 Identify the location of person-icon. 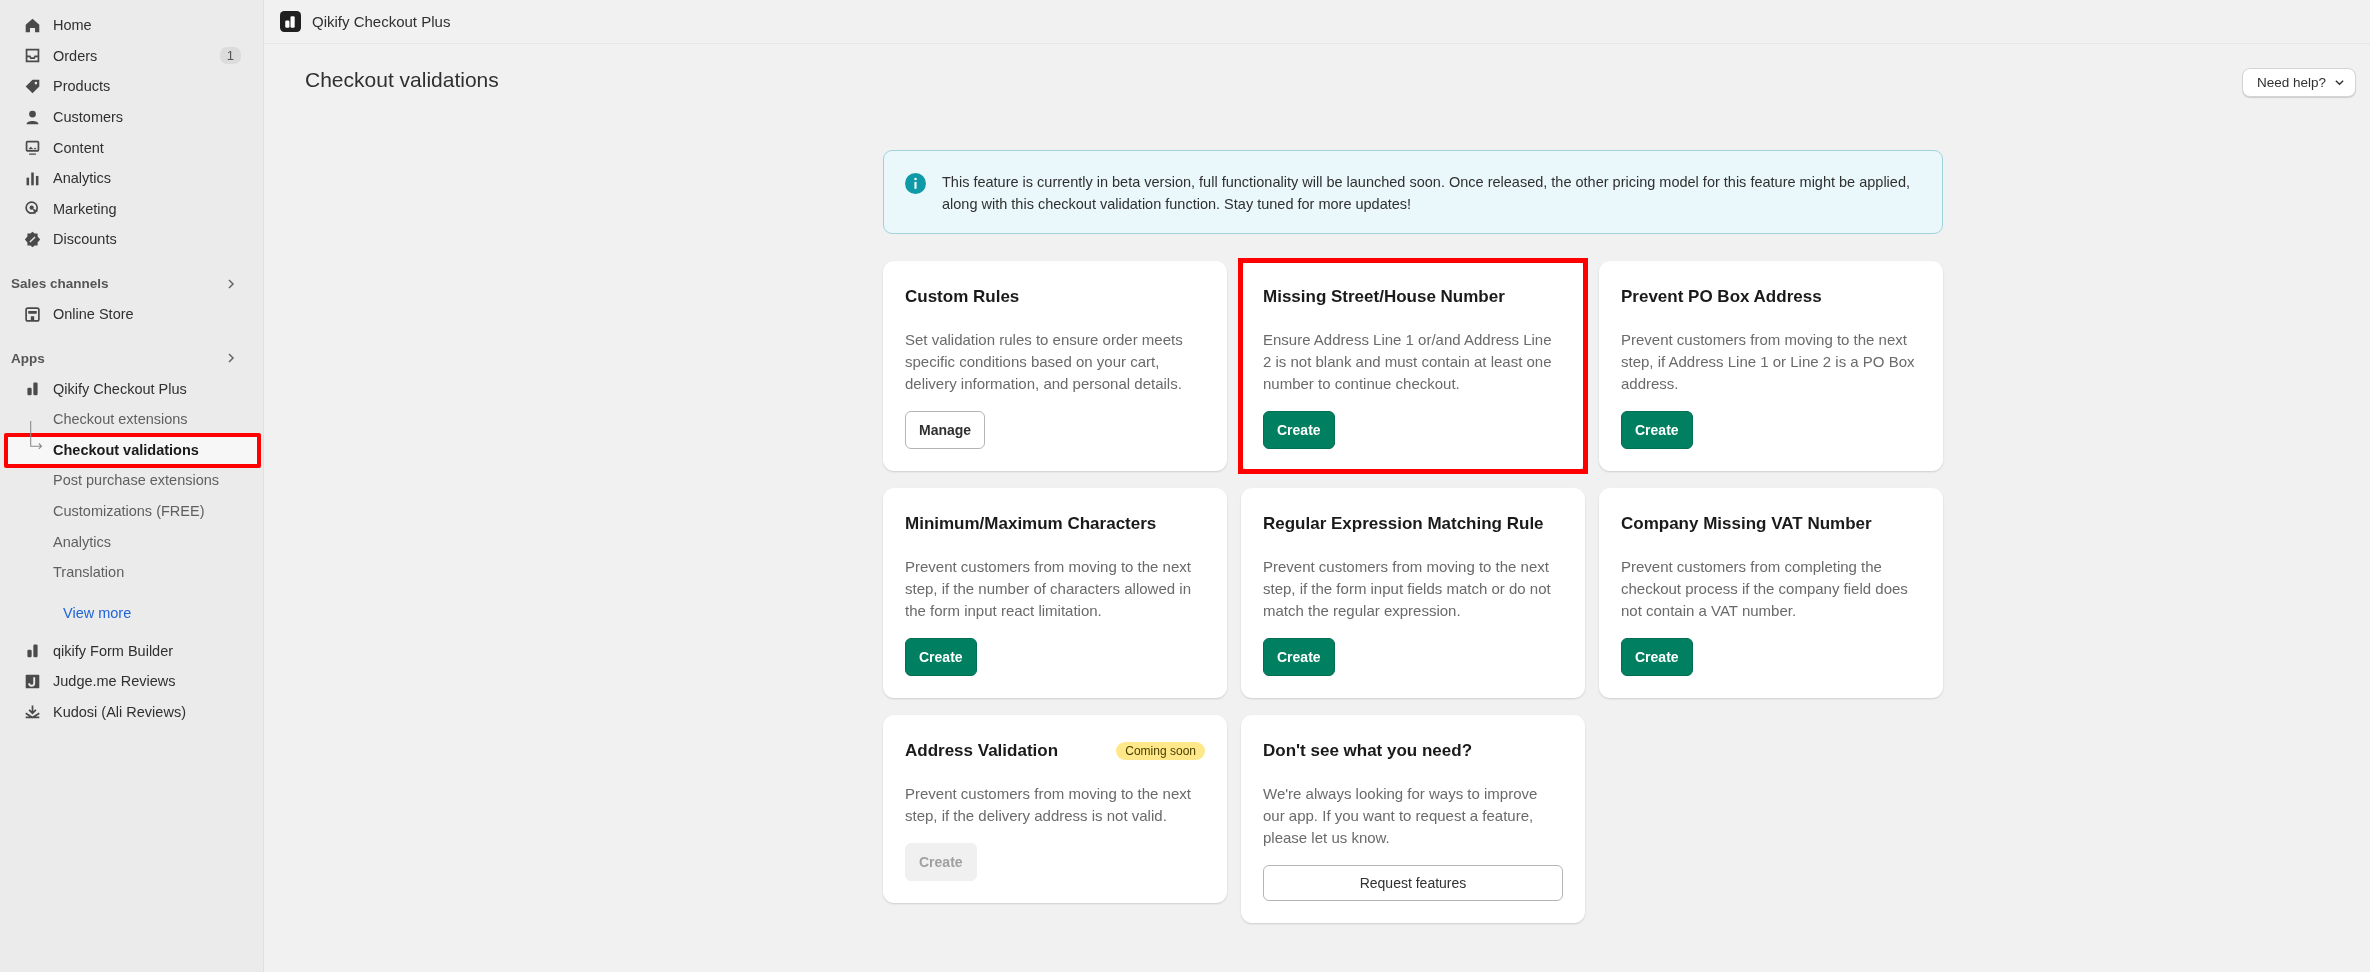
(32, 117).